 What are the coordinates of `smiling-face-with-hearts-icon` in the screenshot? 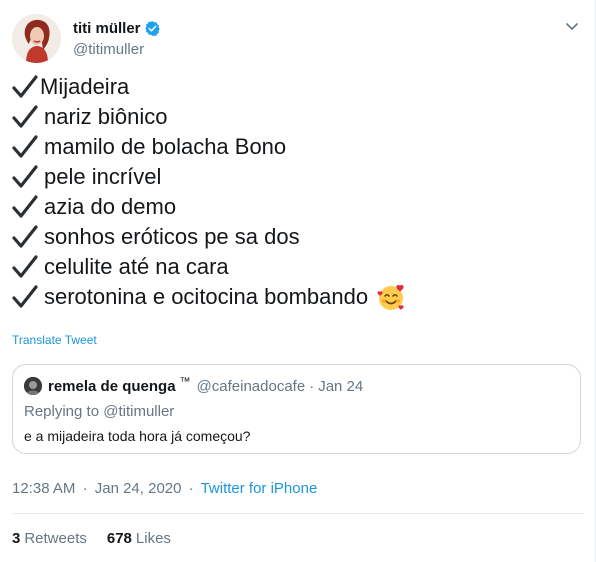 It's located at (391, 297).